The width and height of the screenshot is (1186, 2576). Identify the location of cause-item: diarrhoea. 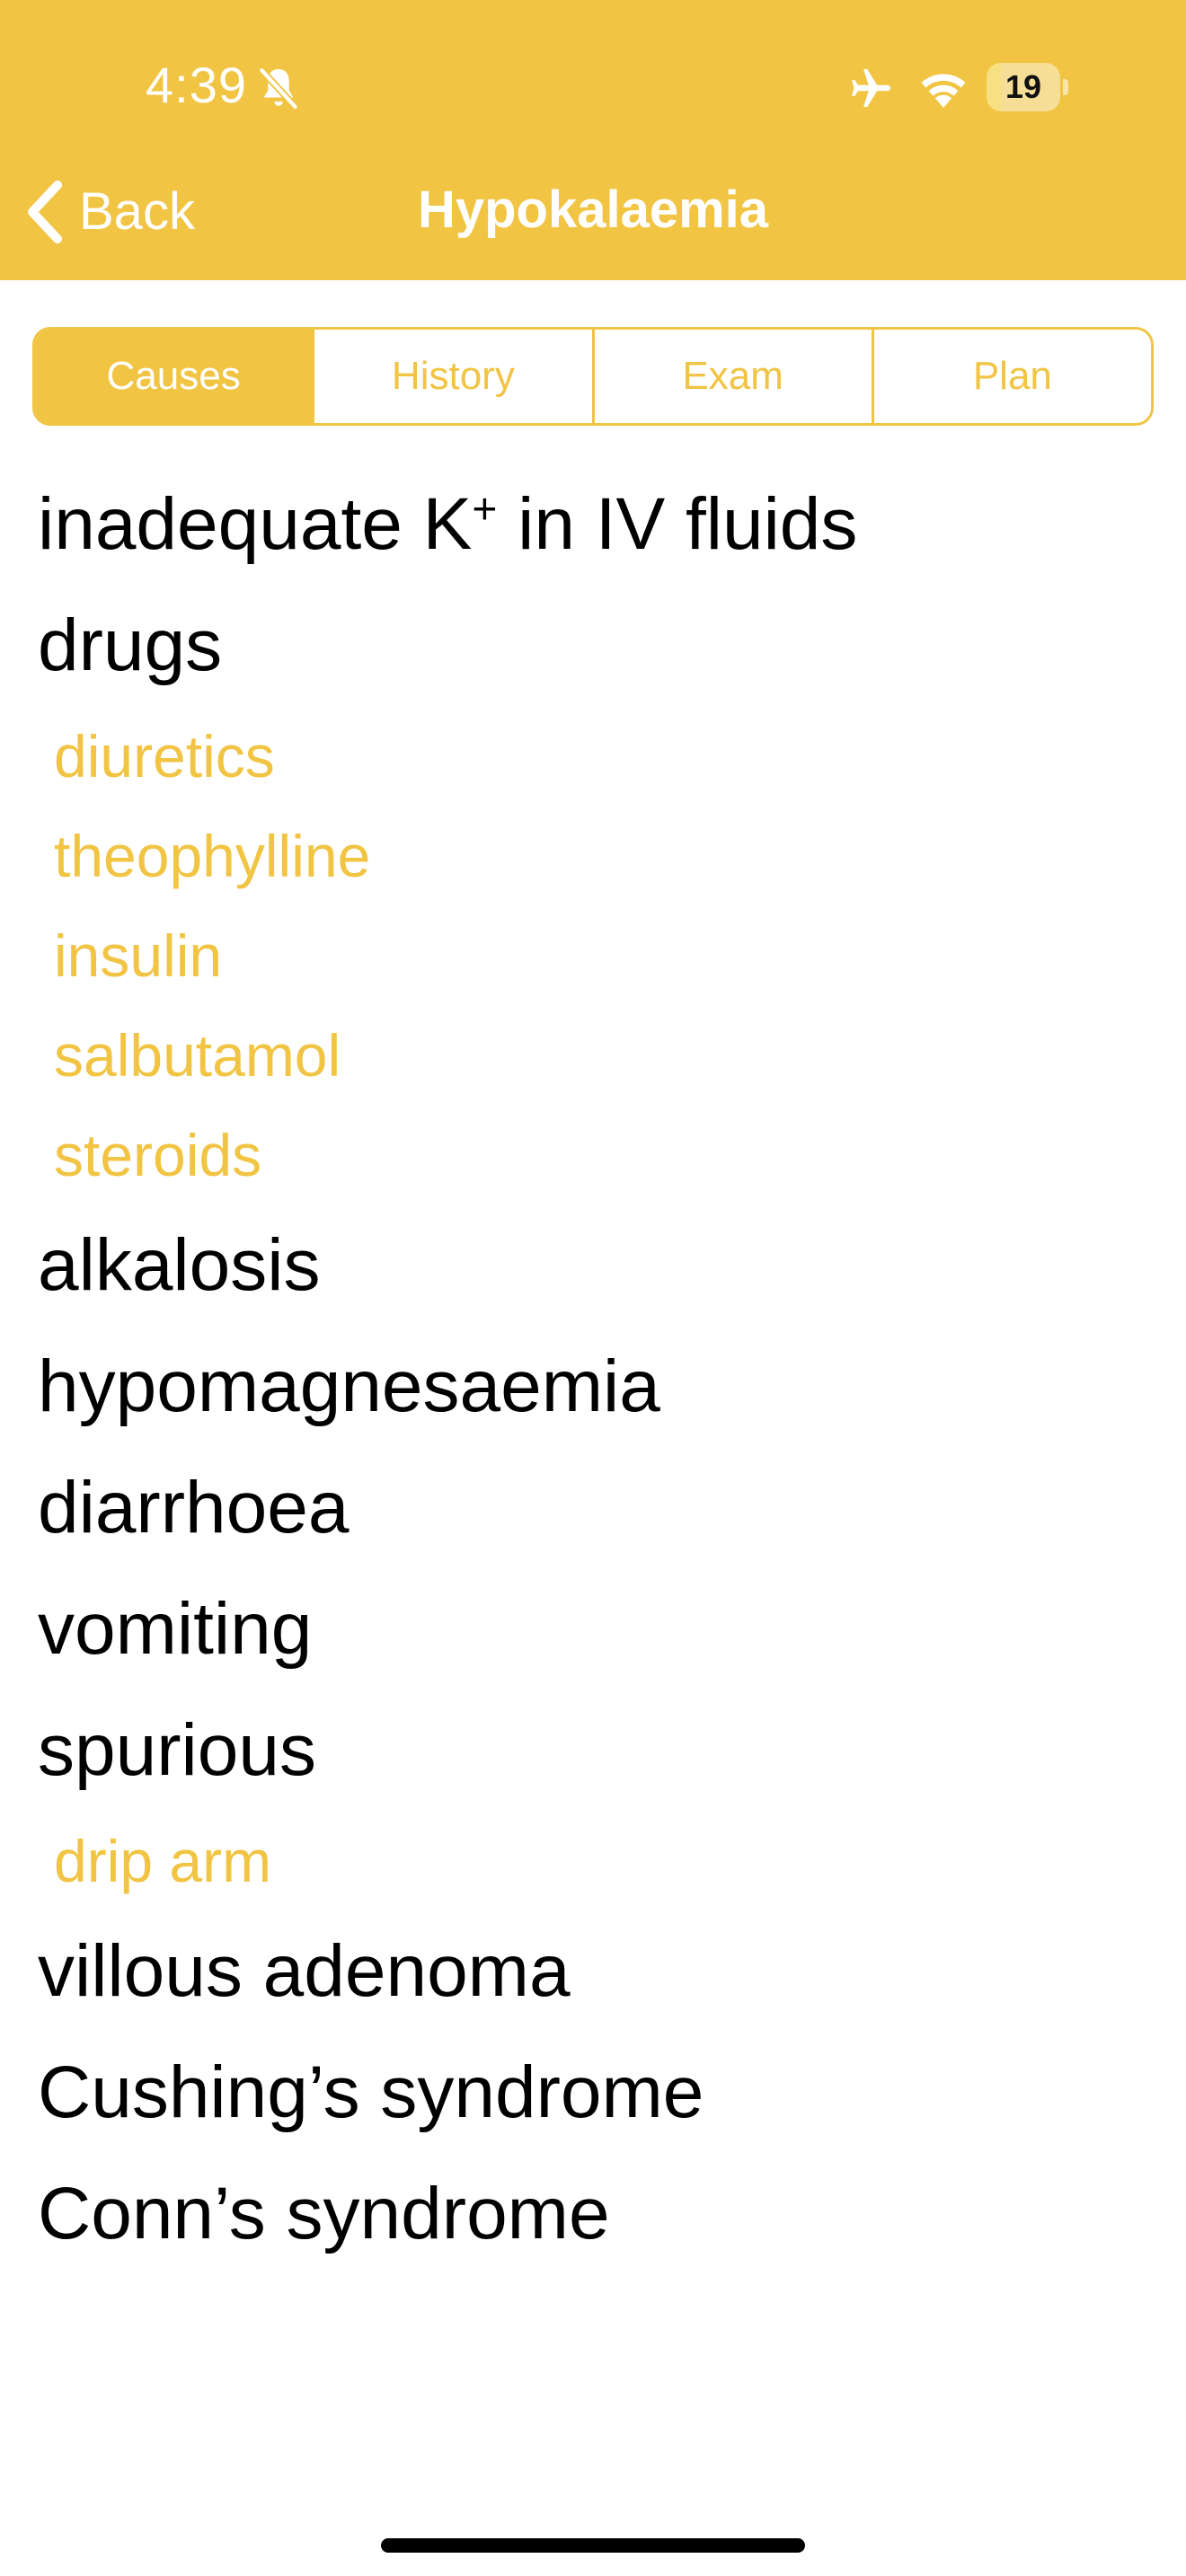
(593, 1511).